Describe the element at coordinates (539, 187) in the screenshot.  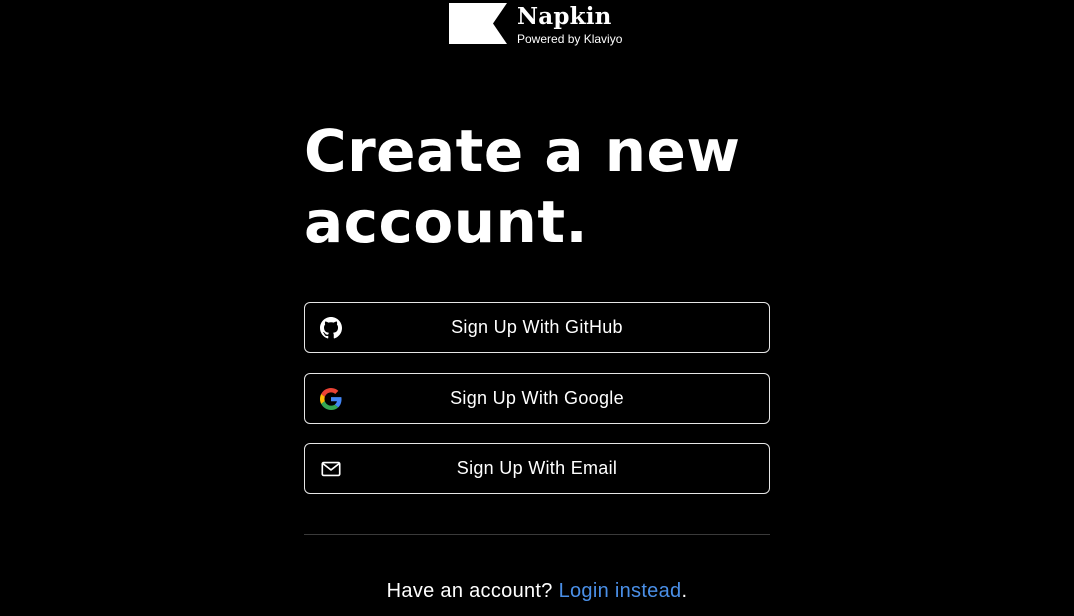
I see `page-title: Create a new account.` at that location.